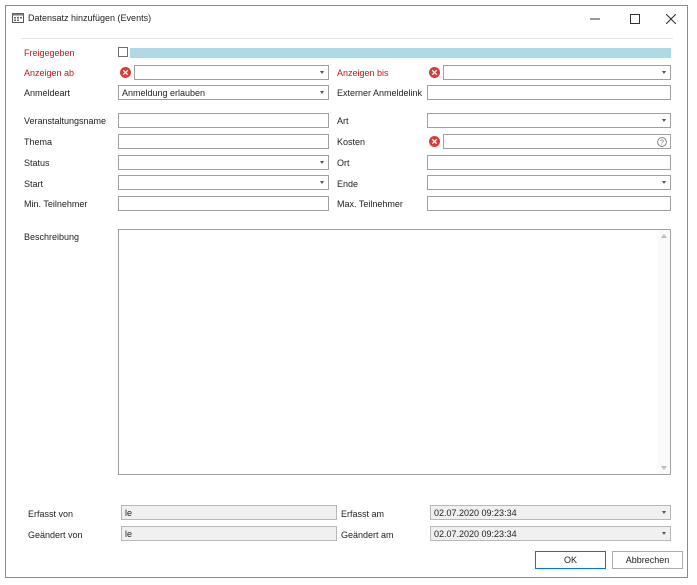 This screenshot has width=697, height=585. What do you see at coordinates (223, 182) in the screenshot?
I see `start-dropdown` at bounding box center [223, 182].